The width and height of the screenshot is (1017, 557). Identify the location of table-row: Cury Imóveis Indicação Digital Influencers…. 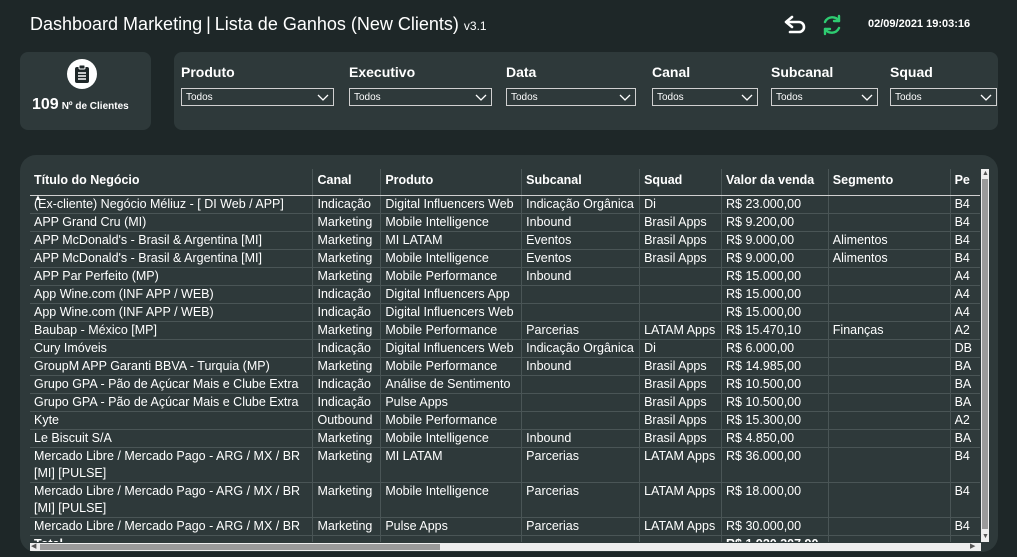
(505, 348).